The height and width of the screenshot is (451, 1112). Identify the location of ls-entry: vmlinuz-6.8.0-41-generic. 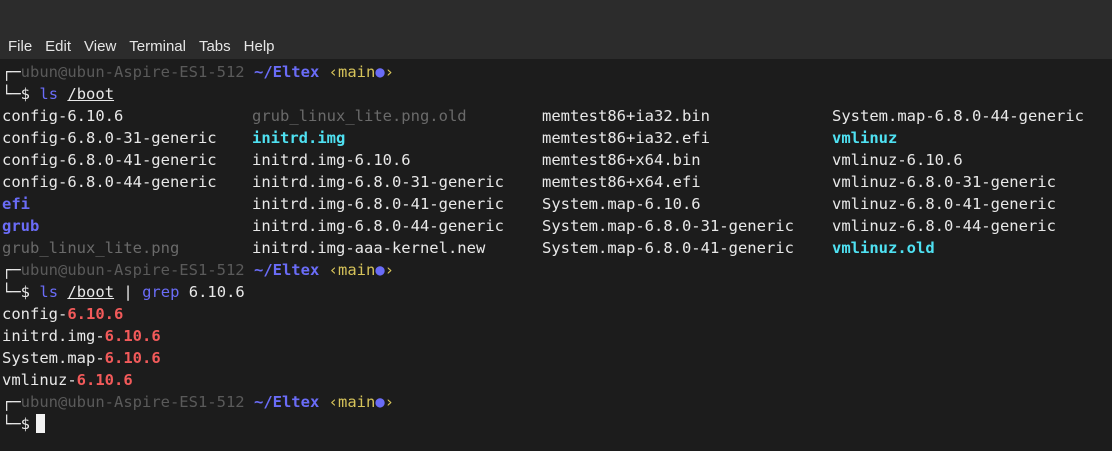
(944, 204).